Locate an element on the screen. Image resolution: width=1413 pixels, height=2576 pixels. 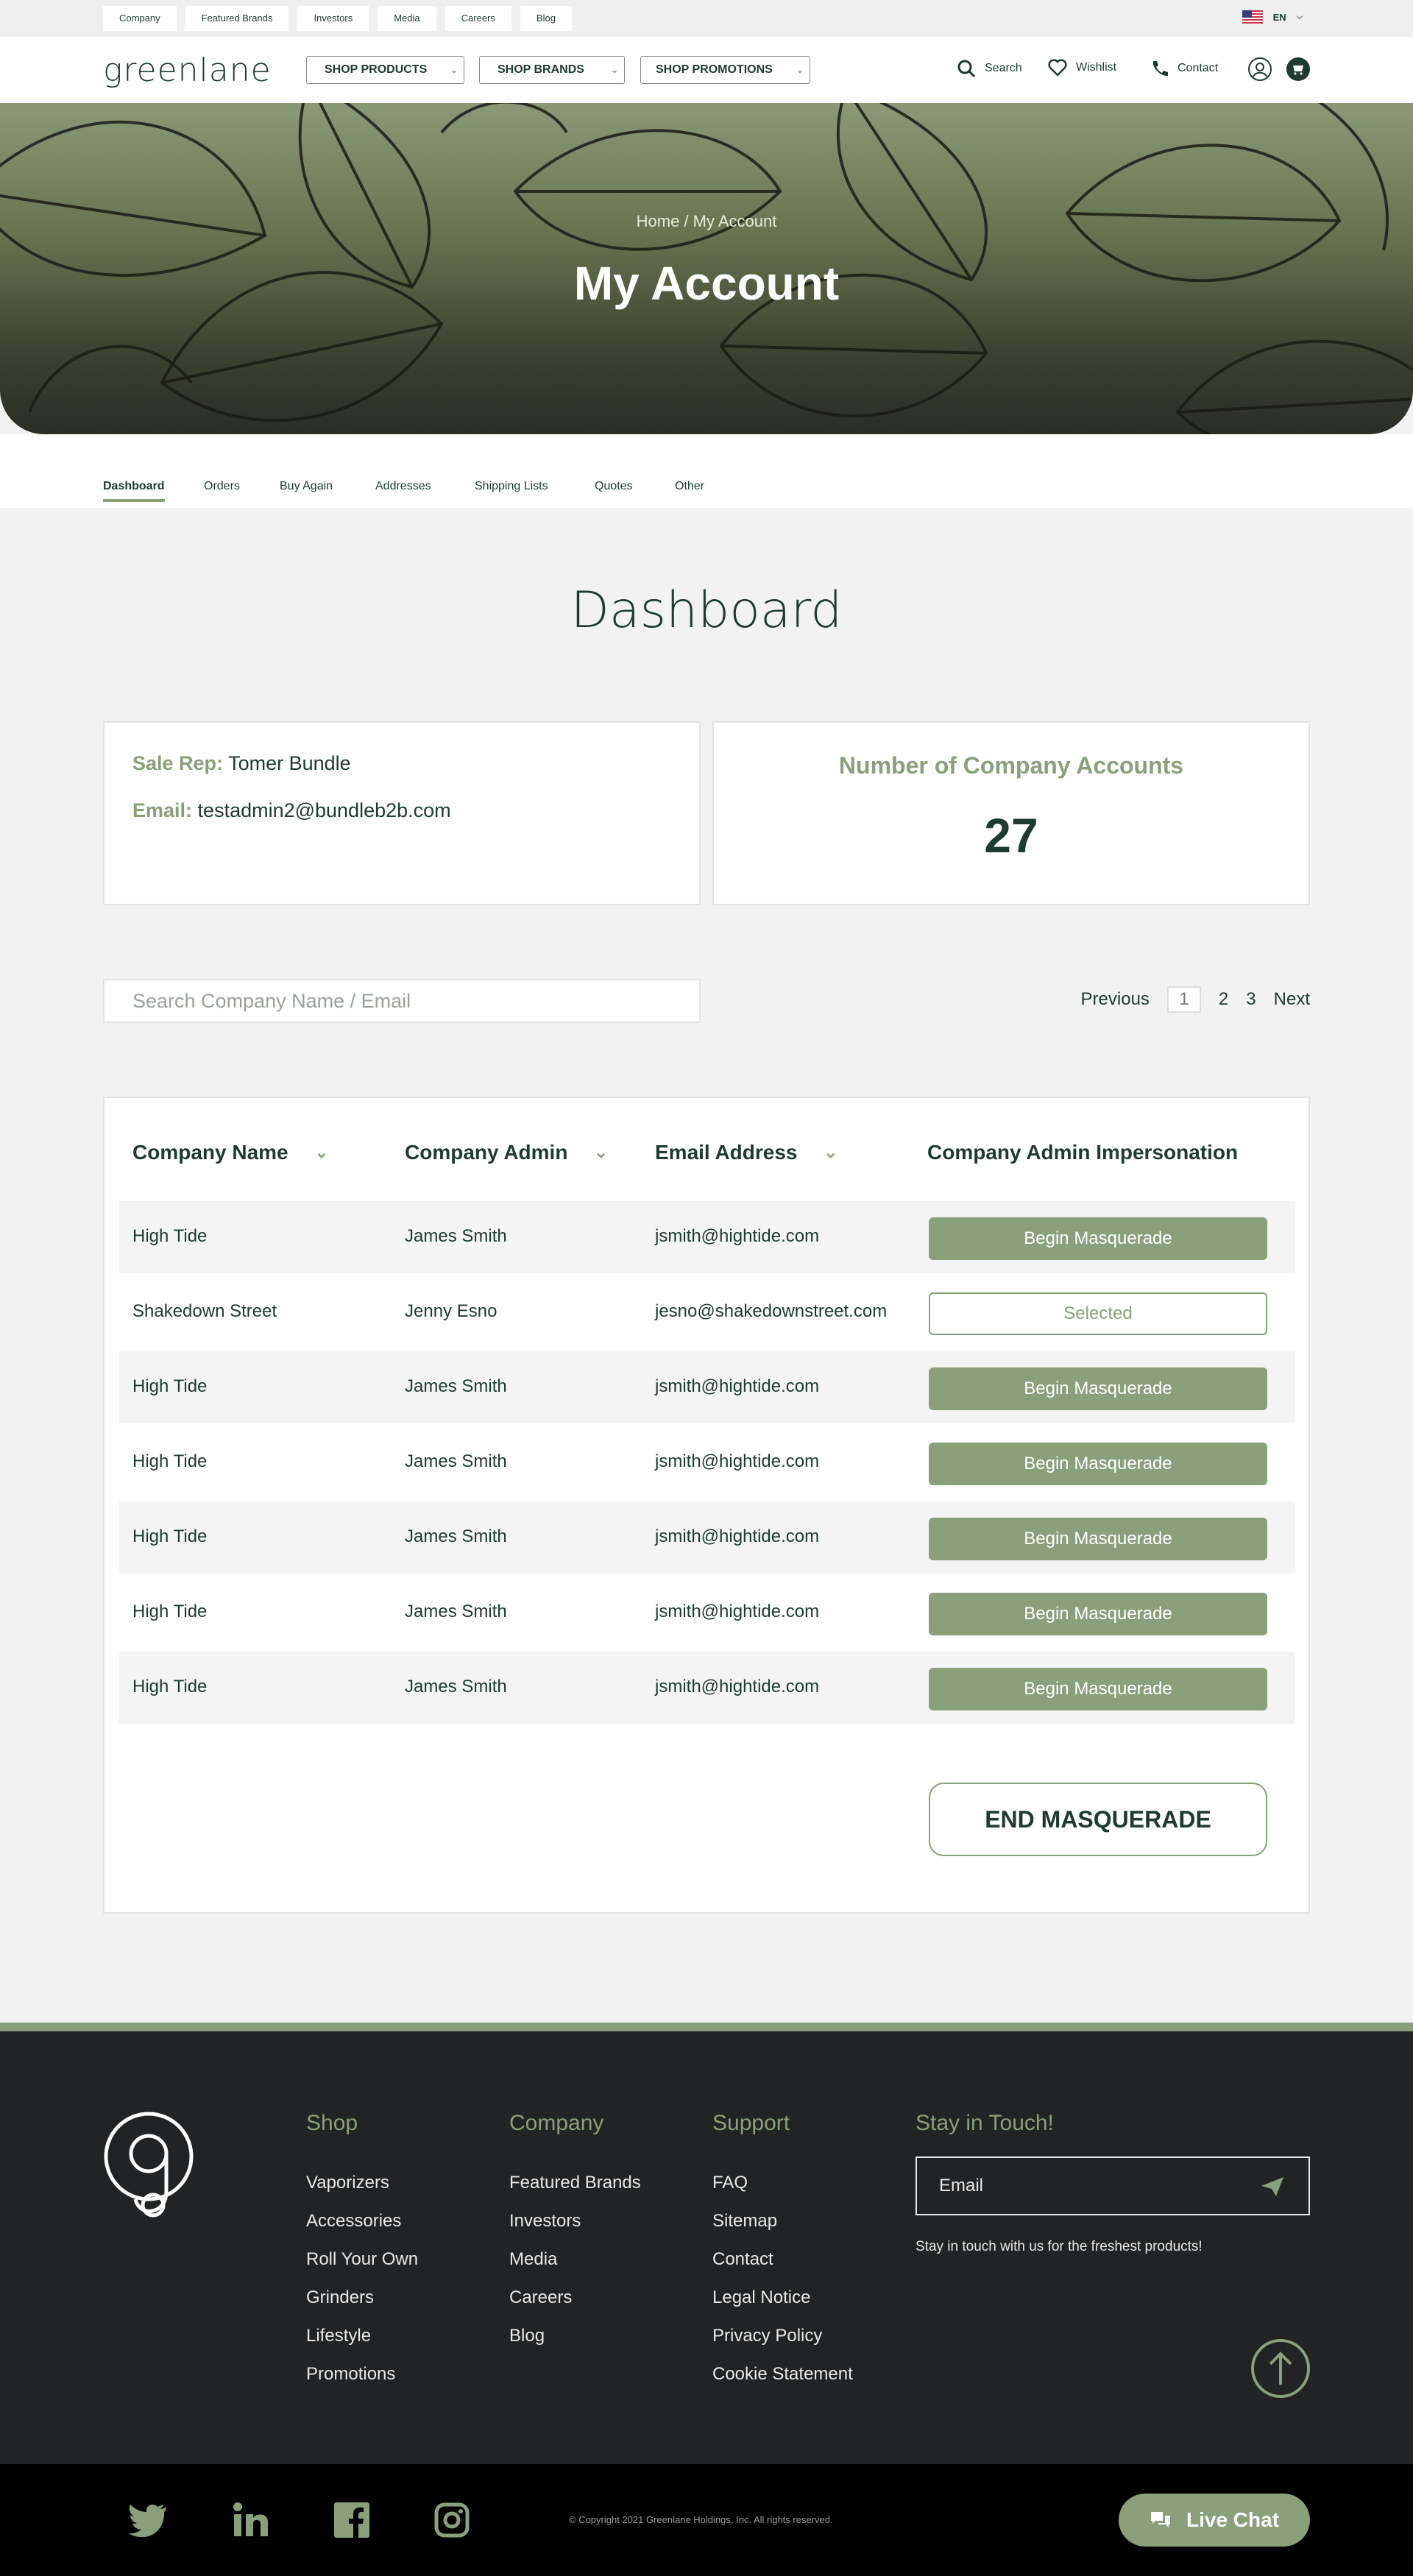
footer-link-vaporizers: Vaporizers is located at coordinates (362, 2192).